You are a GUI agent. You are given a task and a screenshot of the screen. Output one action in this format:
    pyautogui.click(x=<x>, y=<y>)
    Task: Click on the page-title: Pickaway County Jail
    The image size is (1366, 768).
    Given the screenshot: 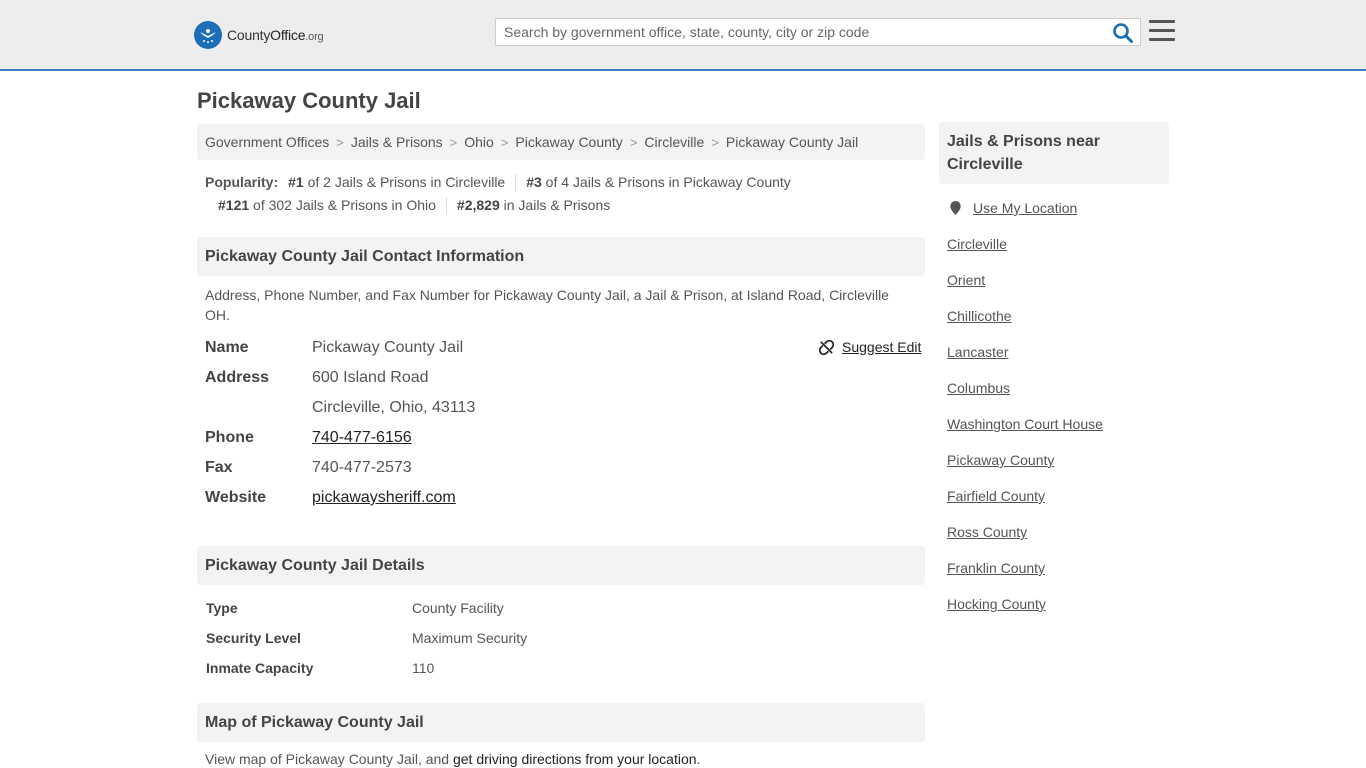 What is the action you would take?
    pyautogui.click(x=309, y=100)
    